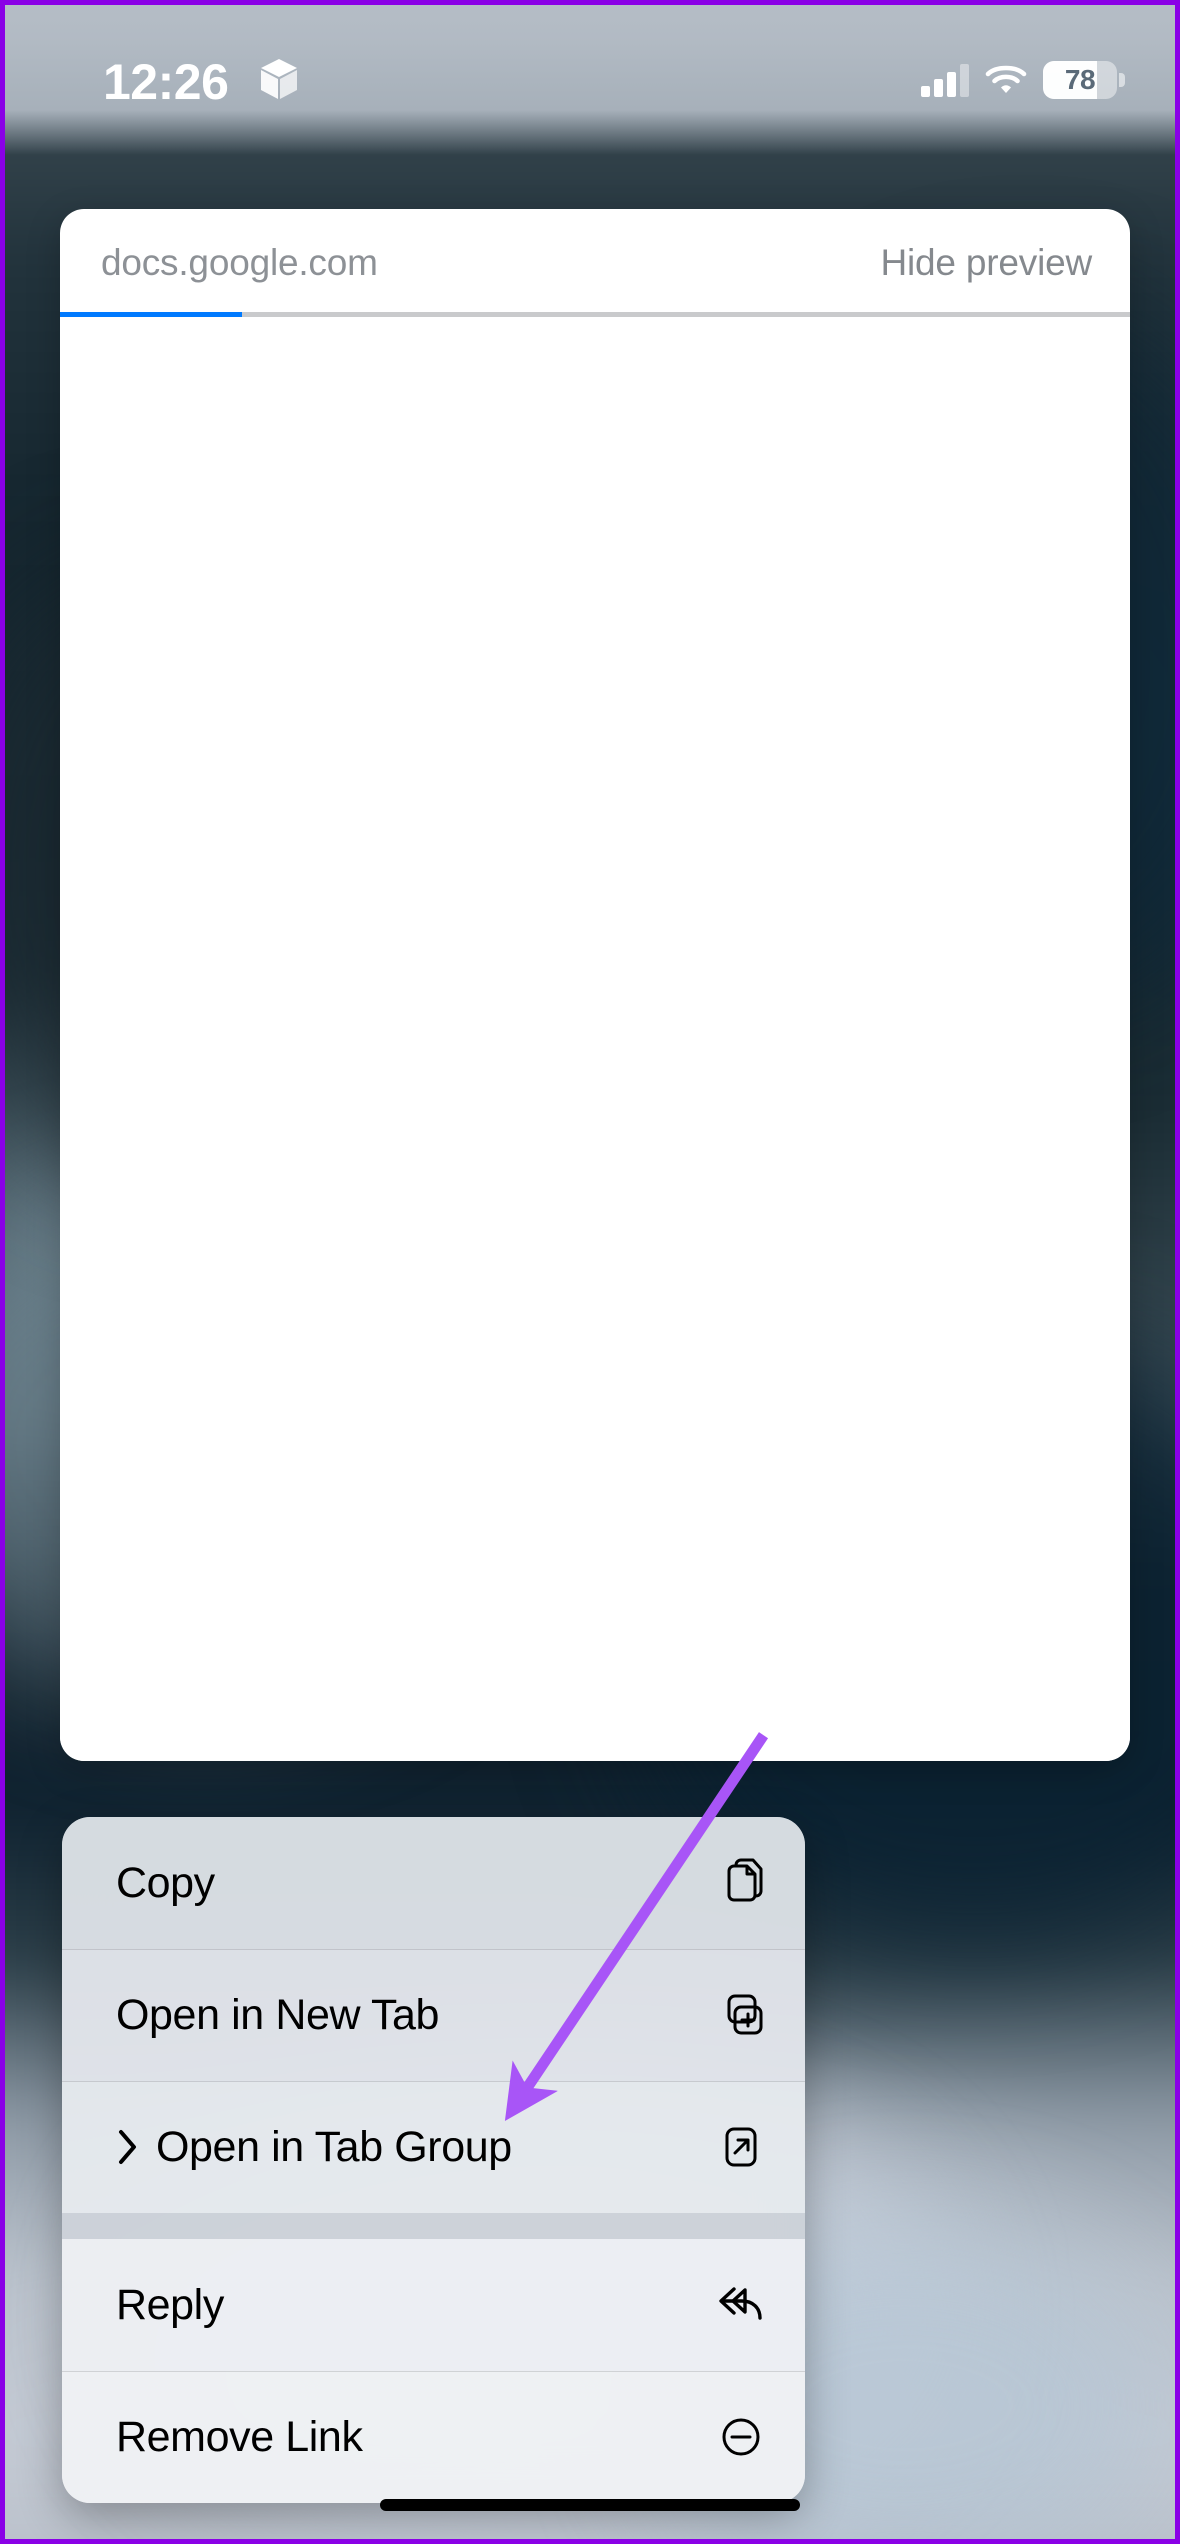 The image size is (1180, 2544). I want to click on menu-item-label: Open in Tab Group, so click(334, 2146).